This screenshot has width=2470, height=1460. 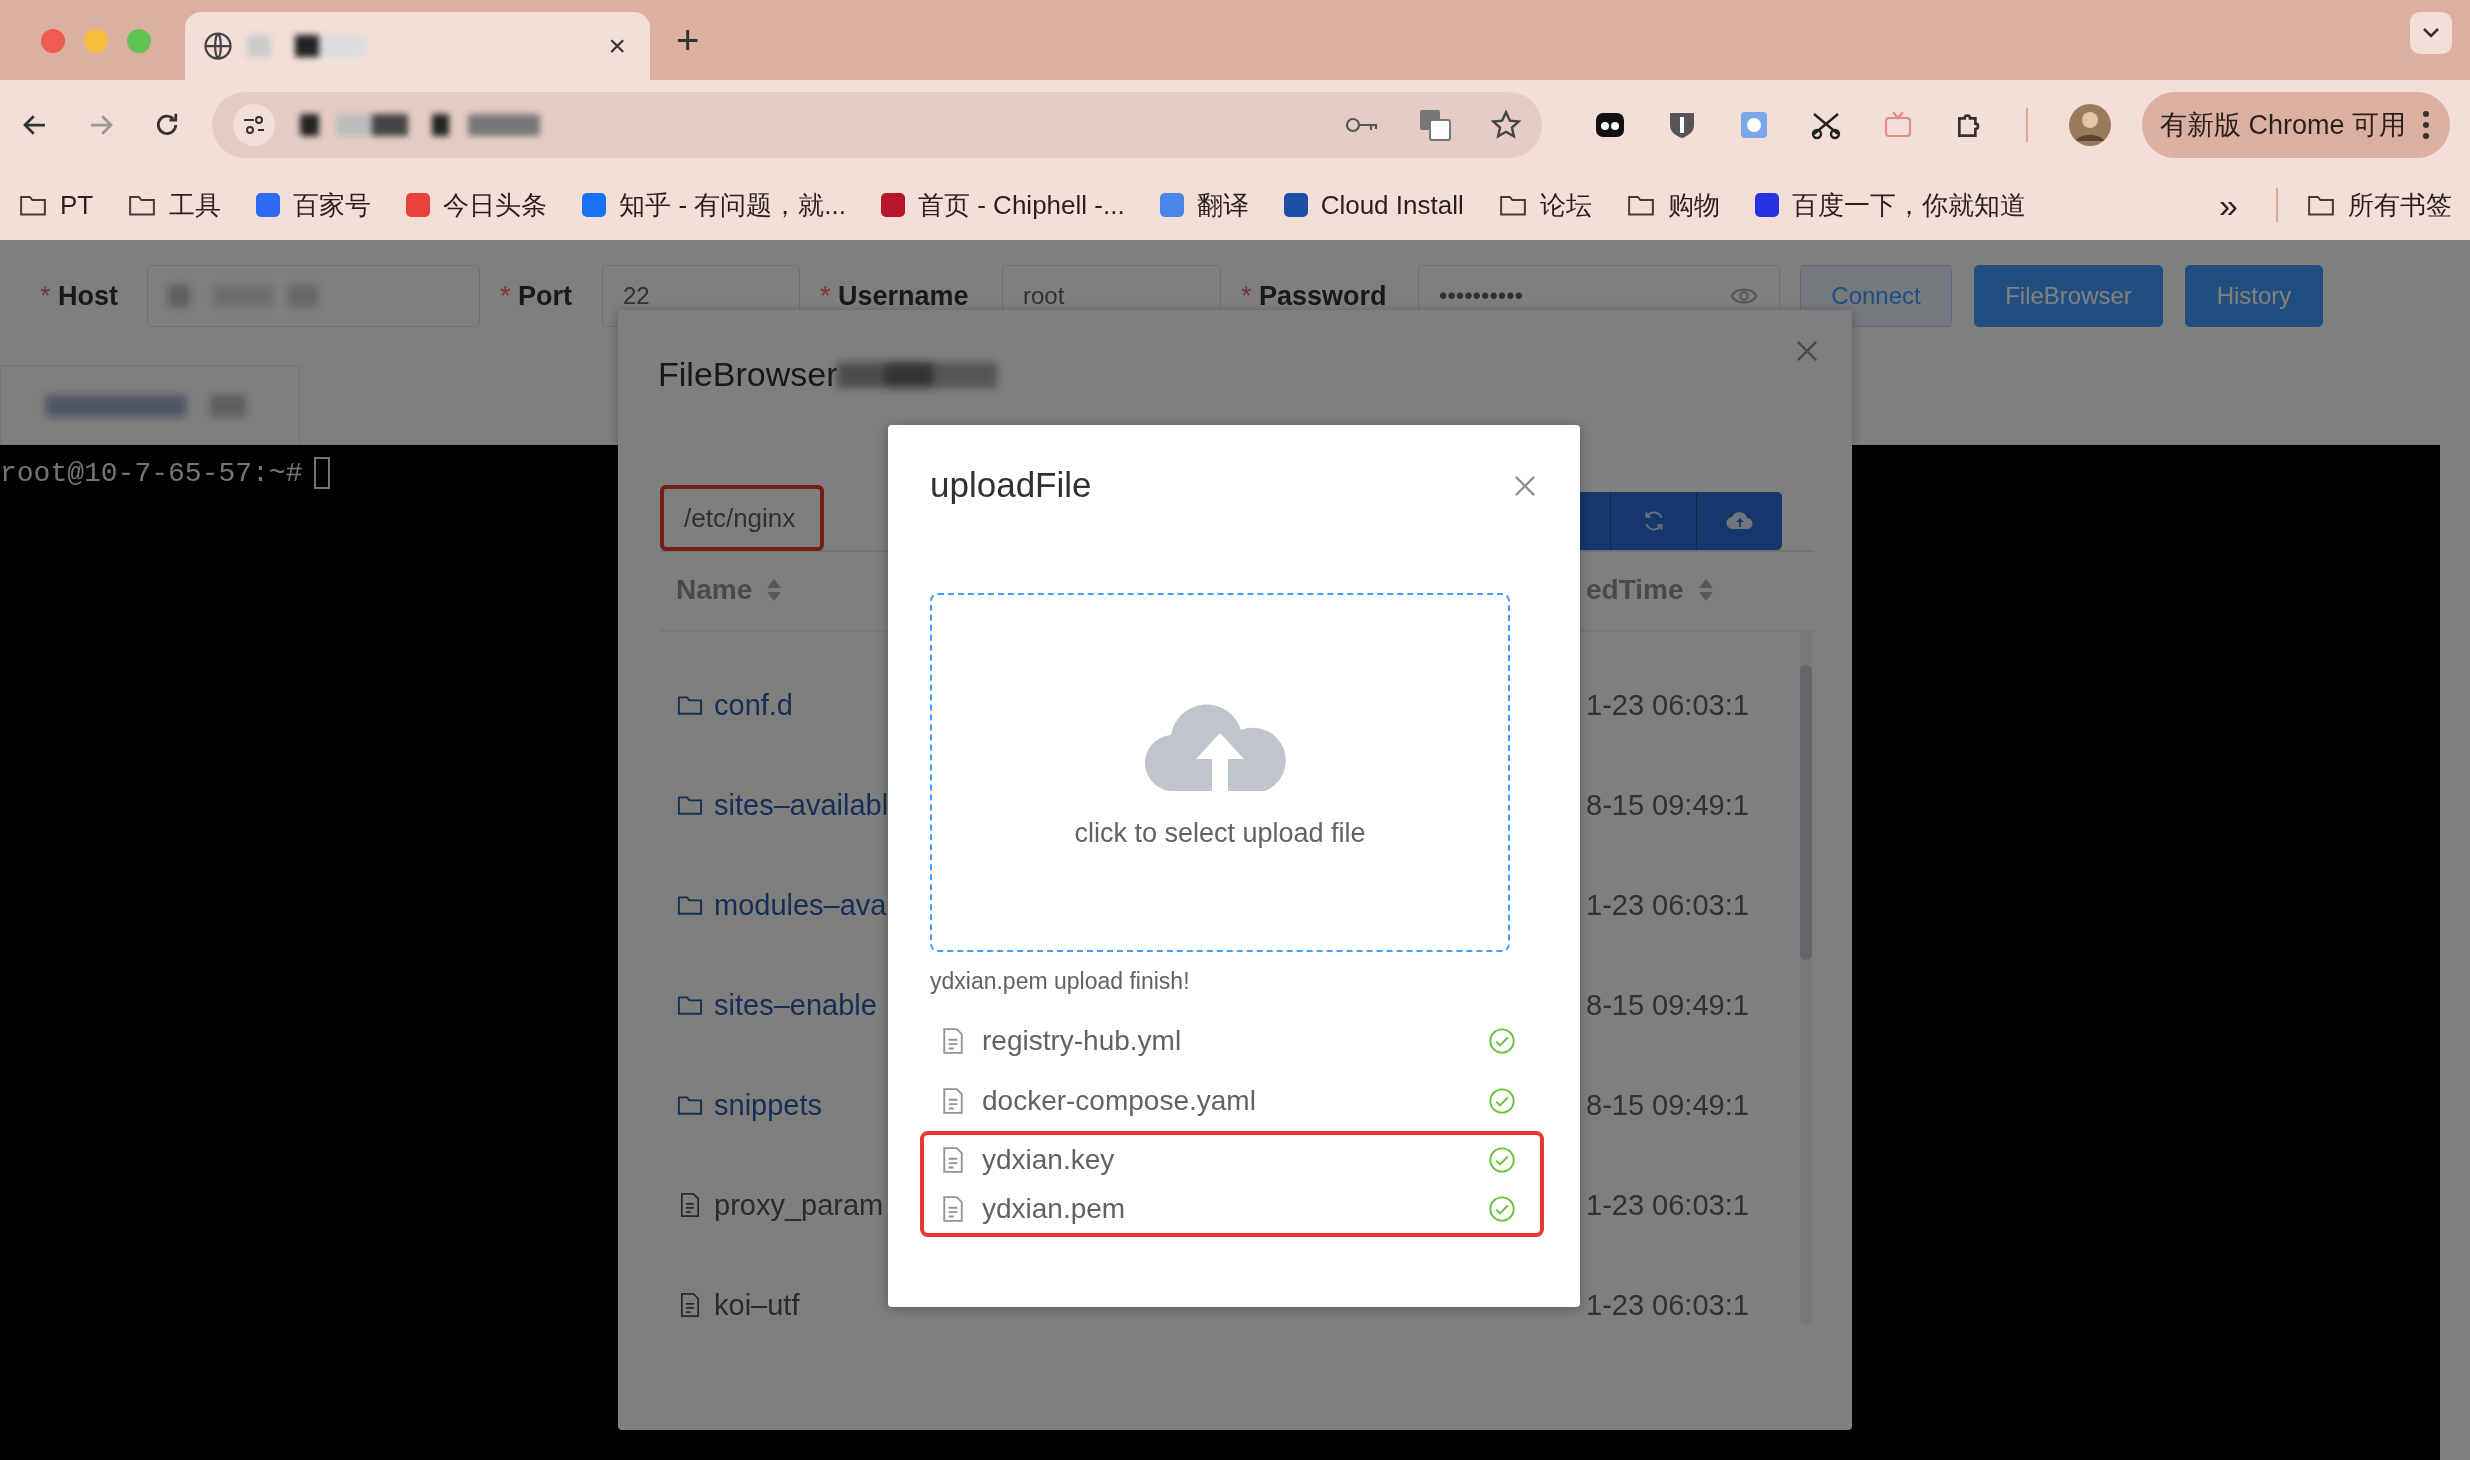 What do you see at coordinates (738, 1305) in the screenshot?
I see `file-name: koi–utf` at bounding box center [738, 1305].